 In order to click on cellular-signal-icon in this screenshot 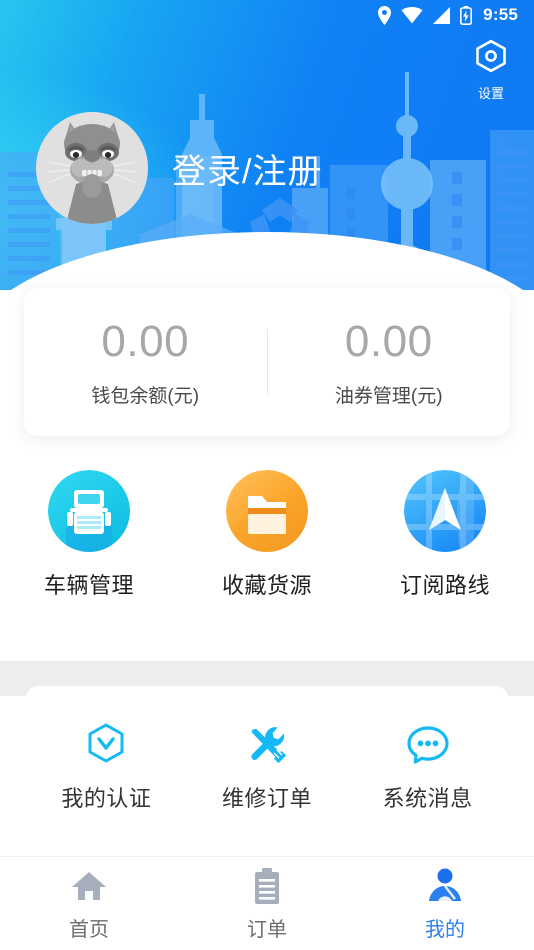, I will do `click(441, 15)`.